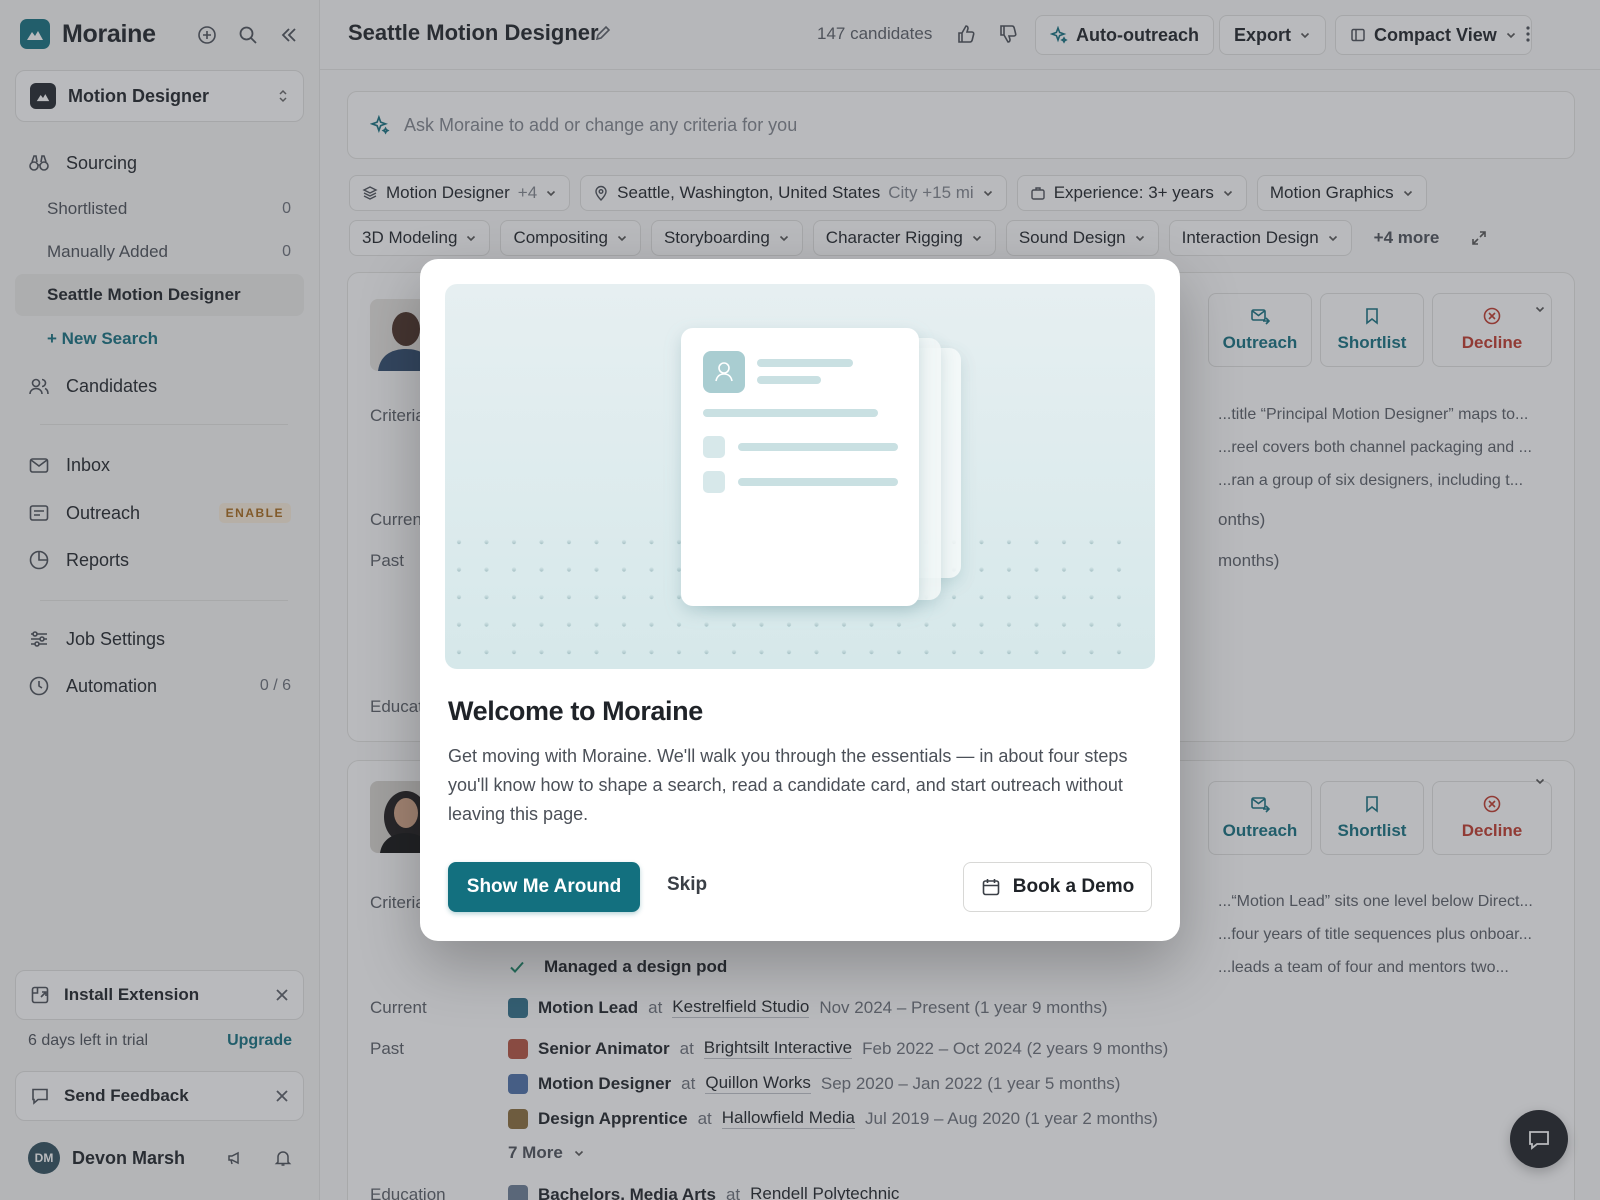 The image size is (1600, 1200). What do you see at coordinates (991, 887) in the screenshot?
I see `calendar-icon` at bounding box center [991, 887].